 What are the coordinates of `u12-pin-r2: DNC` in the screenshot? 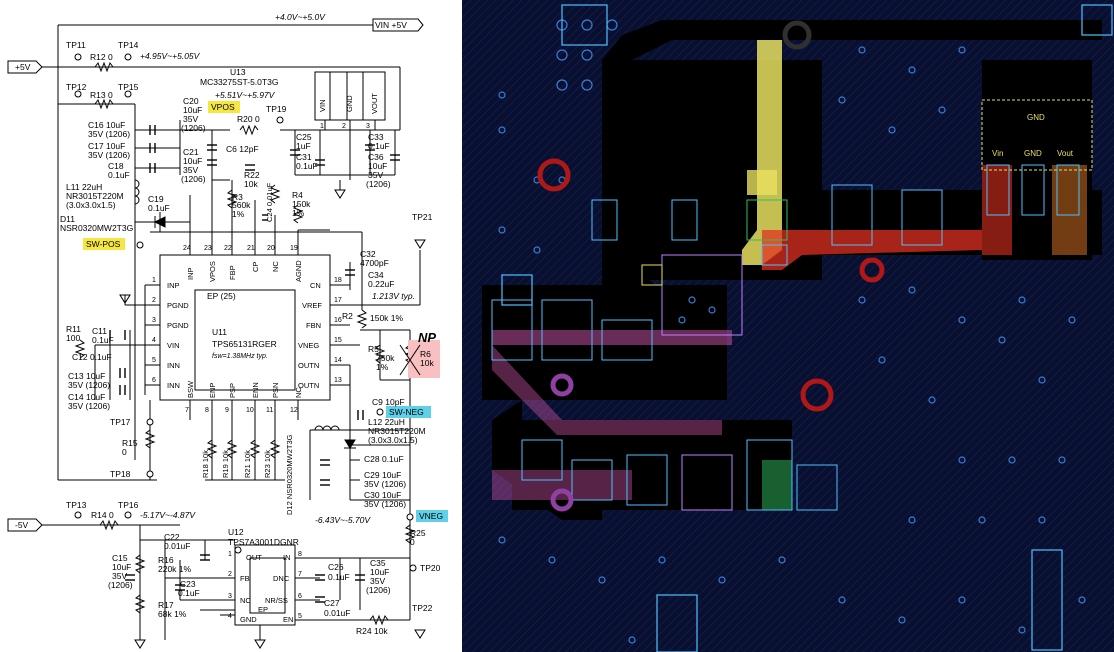 It's located at (281, 578).